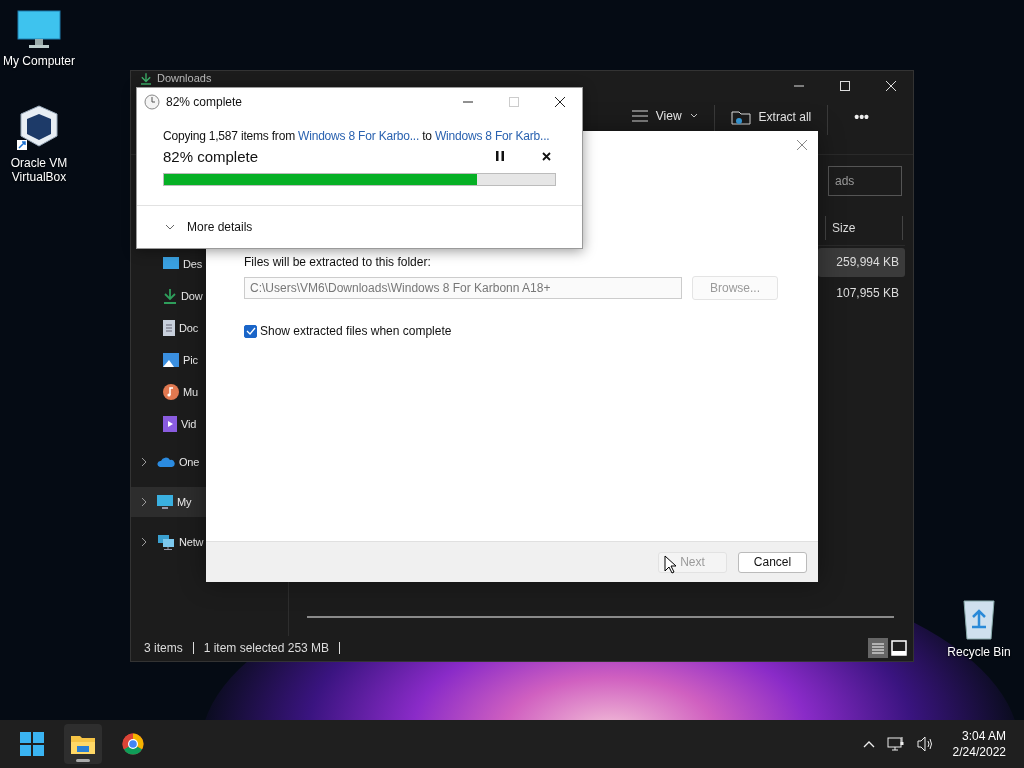  Describe the element at coordinates (184, 78) in the screenshot. I see `window-title: Downloads` at that location.